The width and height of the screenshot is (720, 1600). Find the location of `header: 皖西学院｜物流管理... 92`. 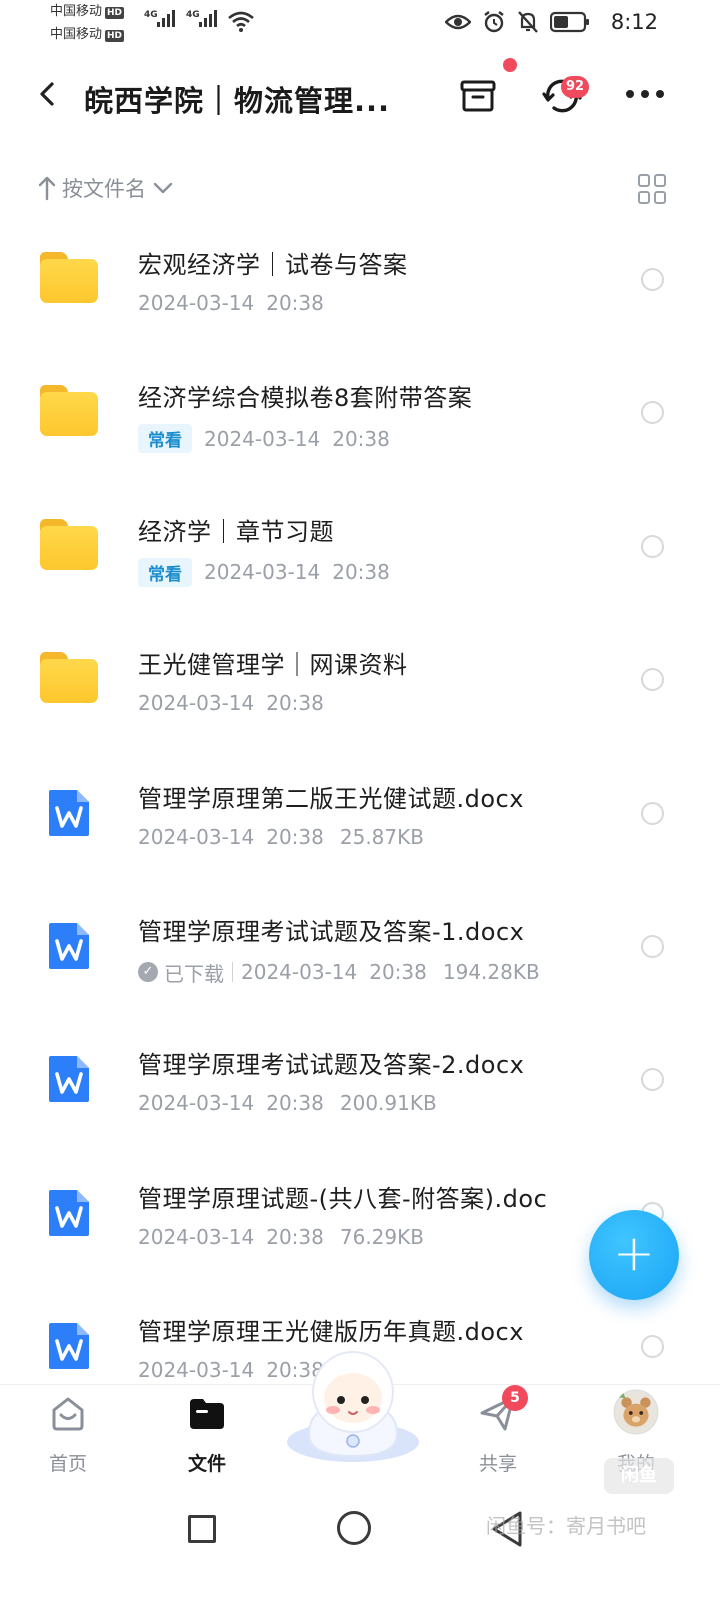

header: 皖西学院｜物流管理... 92 is located at coordinates (360, 93).